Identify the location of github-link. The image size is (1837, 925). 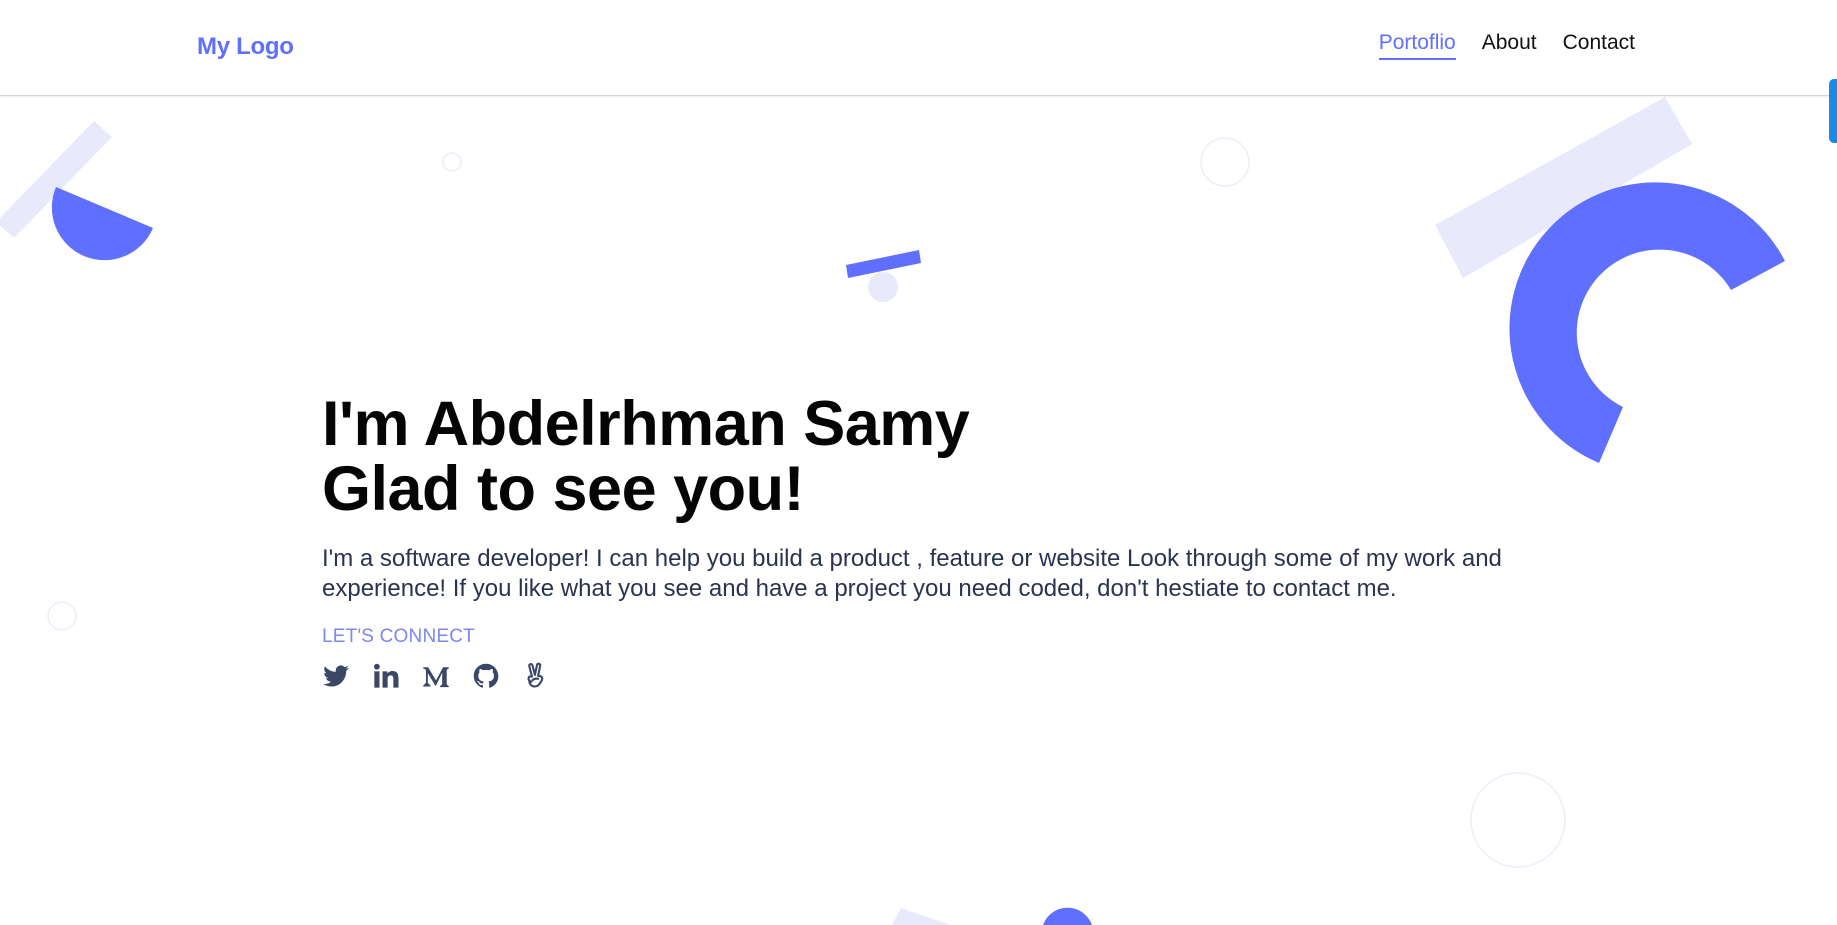
(486, 676).